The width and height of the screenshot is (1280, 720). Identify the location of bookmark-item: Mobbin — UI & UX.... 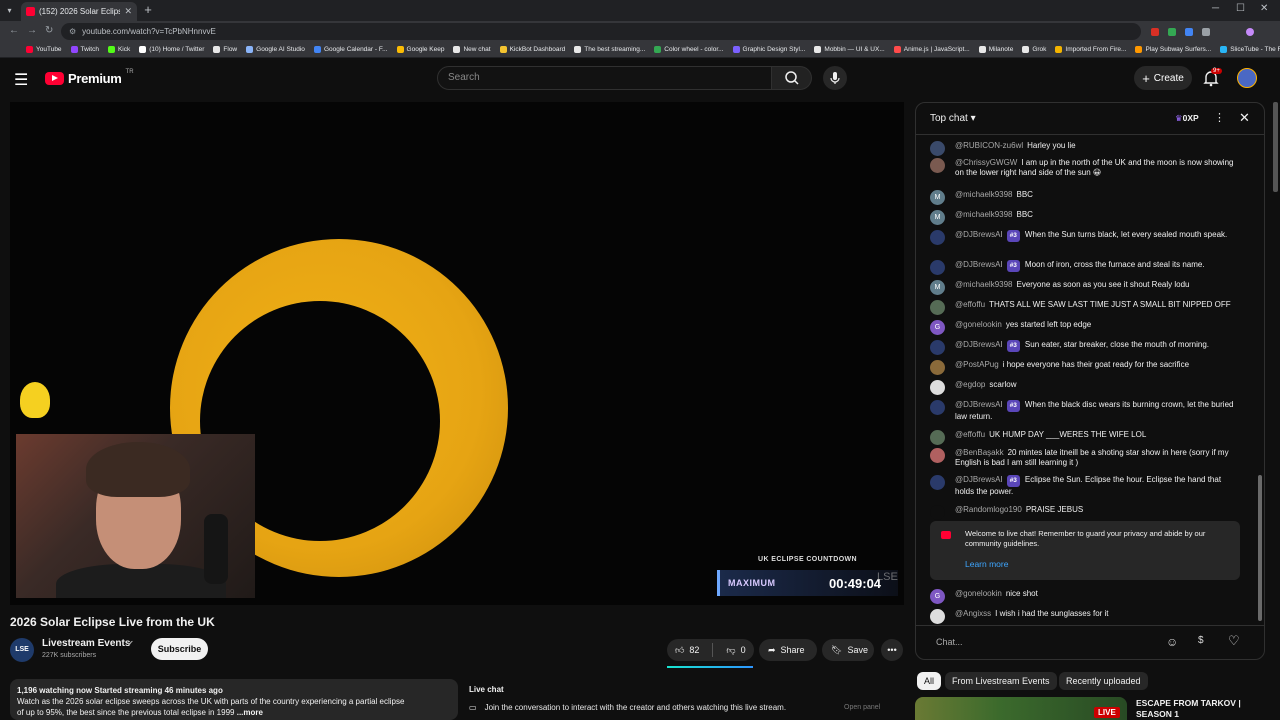
(849, 49).